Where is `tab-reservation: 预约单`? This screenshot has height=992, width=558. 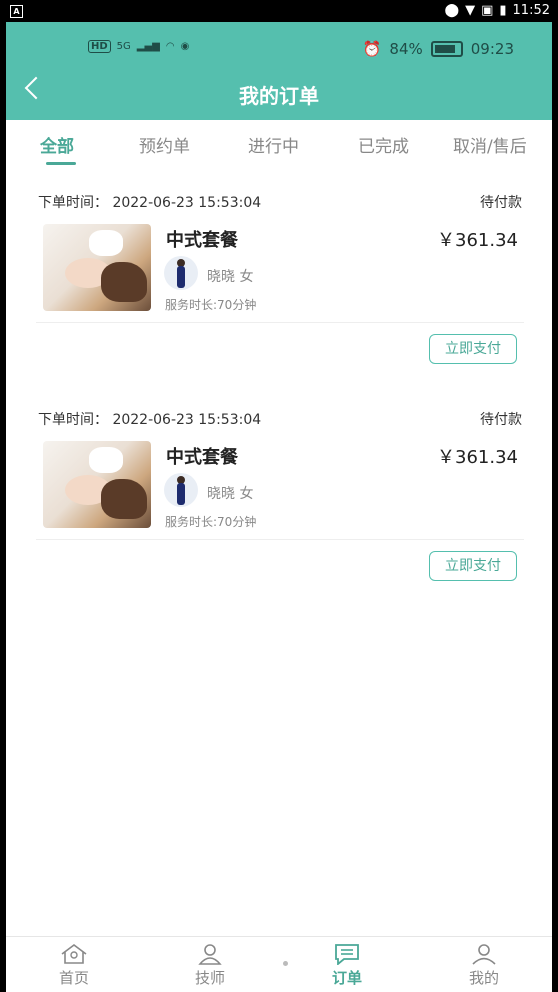 tab-reservation: 预约单 is located at coordinates (164, 144).